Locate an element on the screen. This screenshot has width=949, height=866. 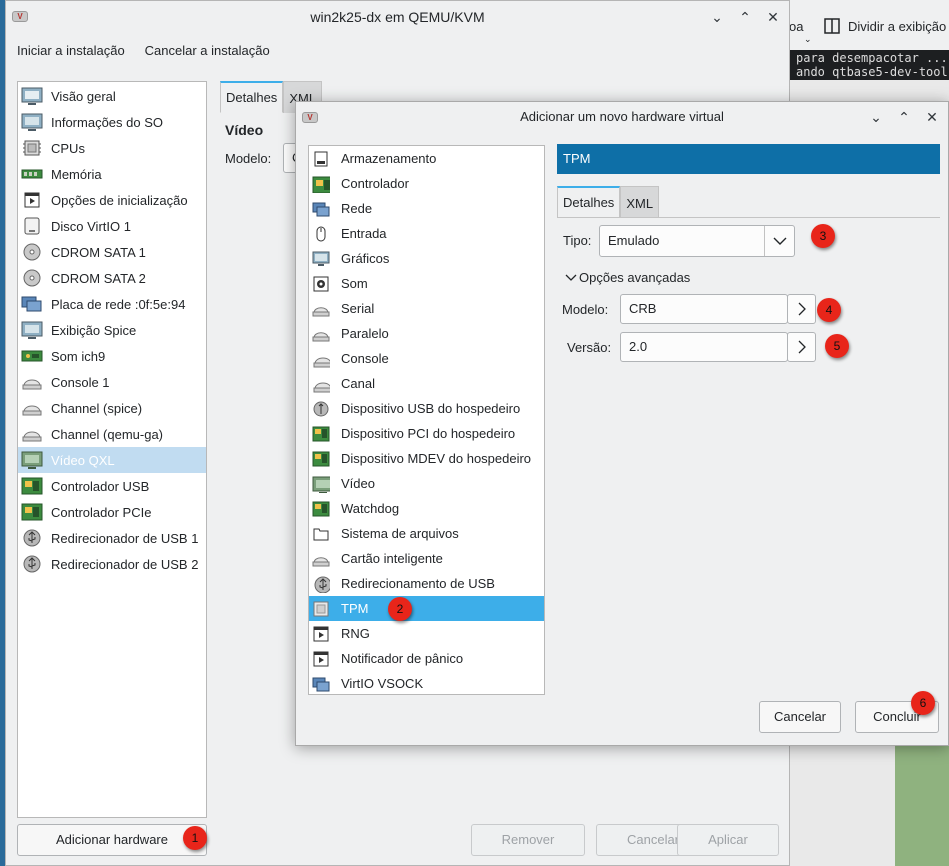
storage-icon is located at coordinates (321, 159).